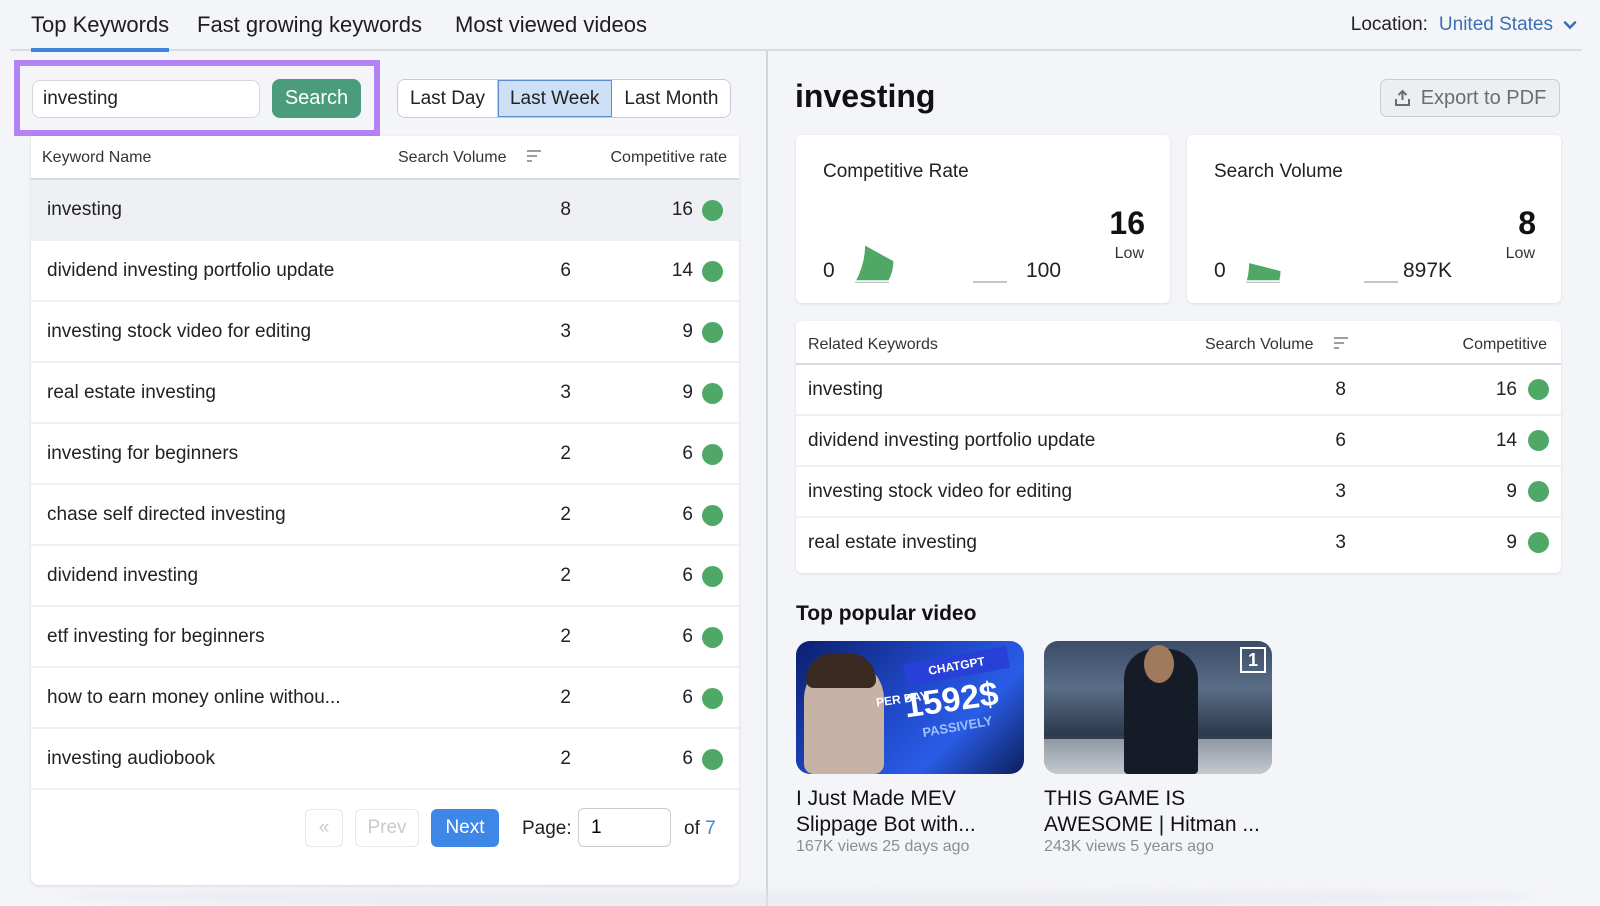 The image size is (1600, 906). Describe the element at coordinates (551, 30) in the screenshot. I see `tab-most-viewed-videos: Most viewed videos` at that location.